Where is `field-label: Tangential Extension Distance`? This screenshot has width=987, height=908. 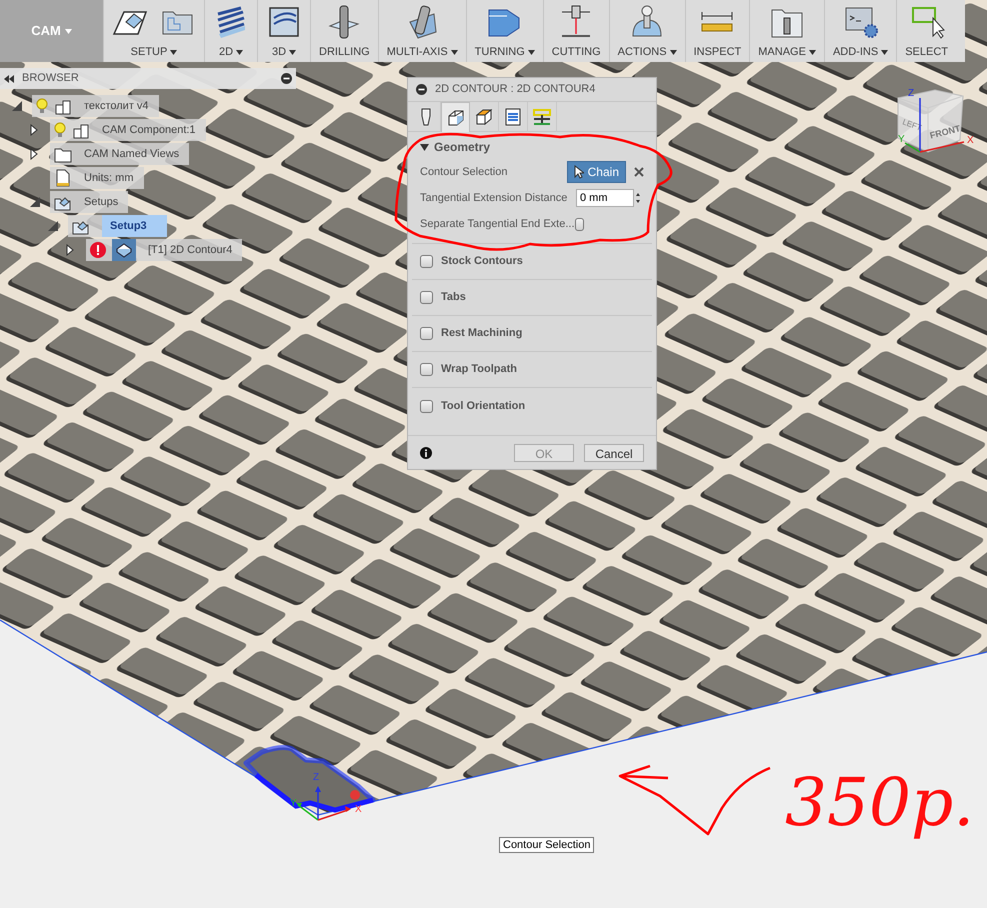 field-label: Tangential Extension Distance is located at coordinates (494, 198).